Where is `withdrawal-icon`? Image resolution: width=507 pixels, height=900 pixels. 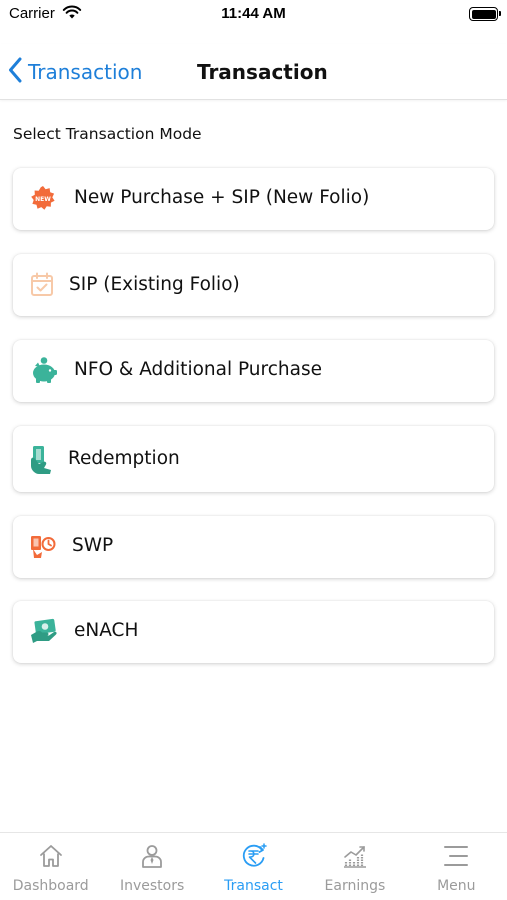 withdrawal-icon is located at coordinates (43, 547).